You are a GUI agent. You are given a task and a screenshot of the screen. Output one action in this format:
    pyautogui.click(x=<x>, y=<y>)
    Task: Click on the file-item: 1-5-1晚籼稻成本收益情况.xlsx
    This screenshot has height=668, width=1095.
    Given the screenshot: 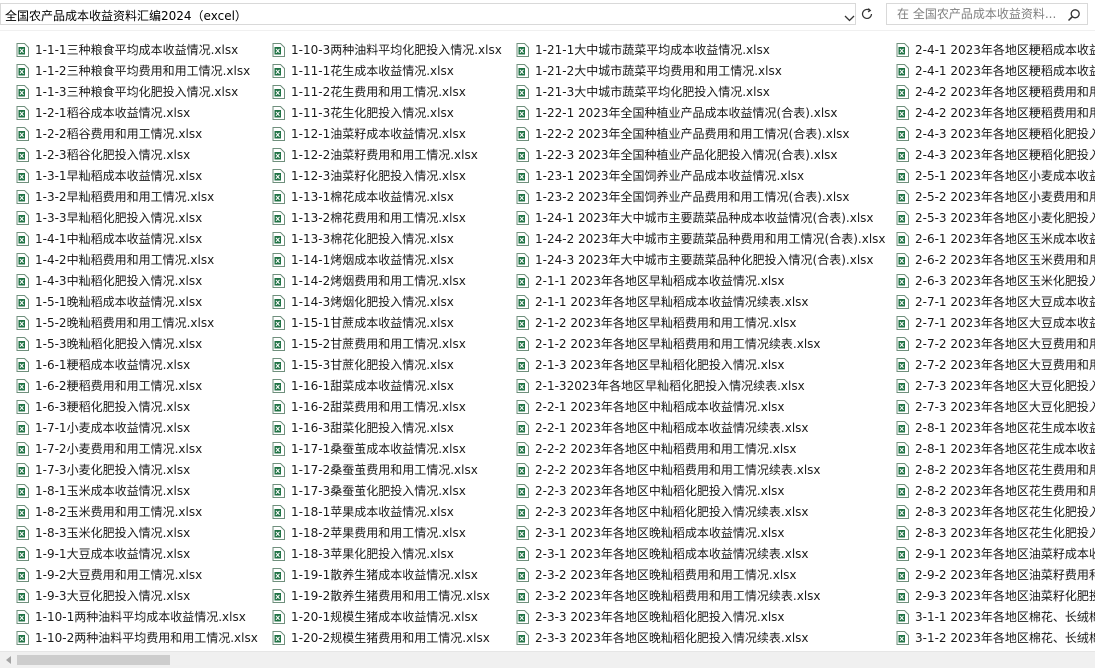 What is the action you would take?
    pyautogui.click(x=137, y=301)
    